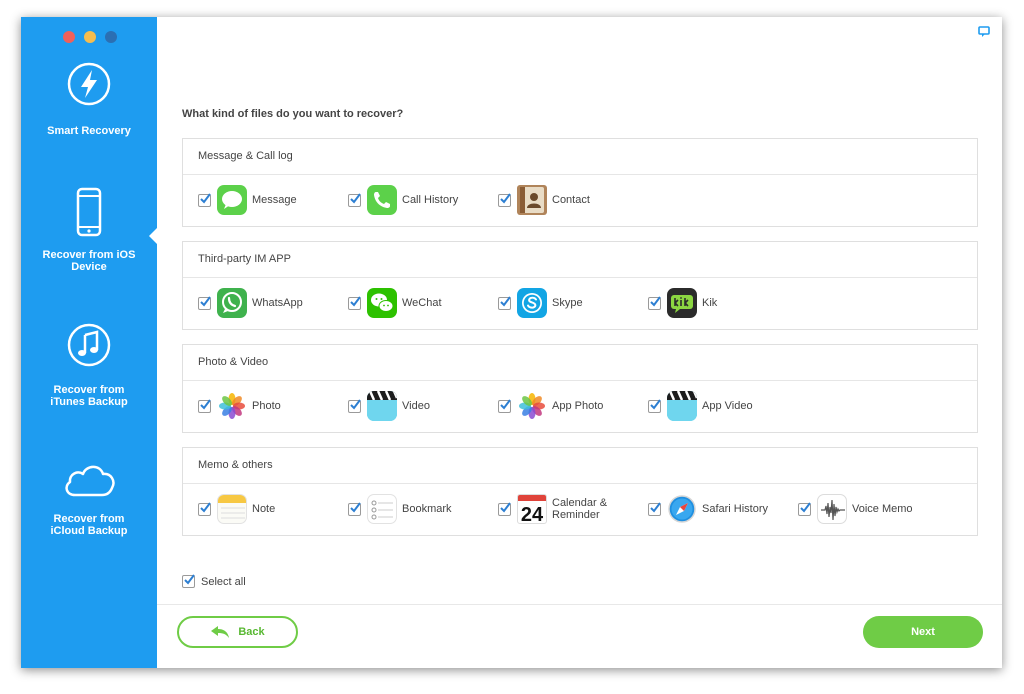  I want to click on contacts-icon, so click(532, 200).